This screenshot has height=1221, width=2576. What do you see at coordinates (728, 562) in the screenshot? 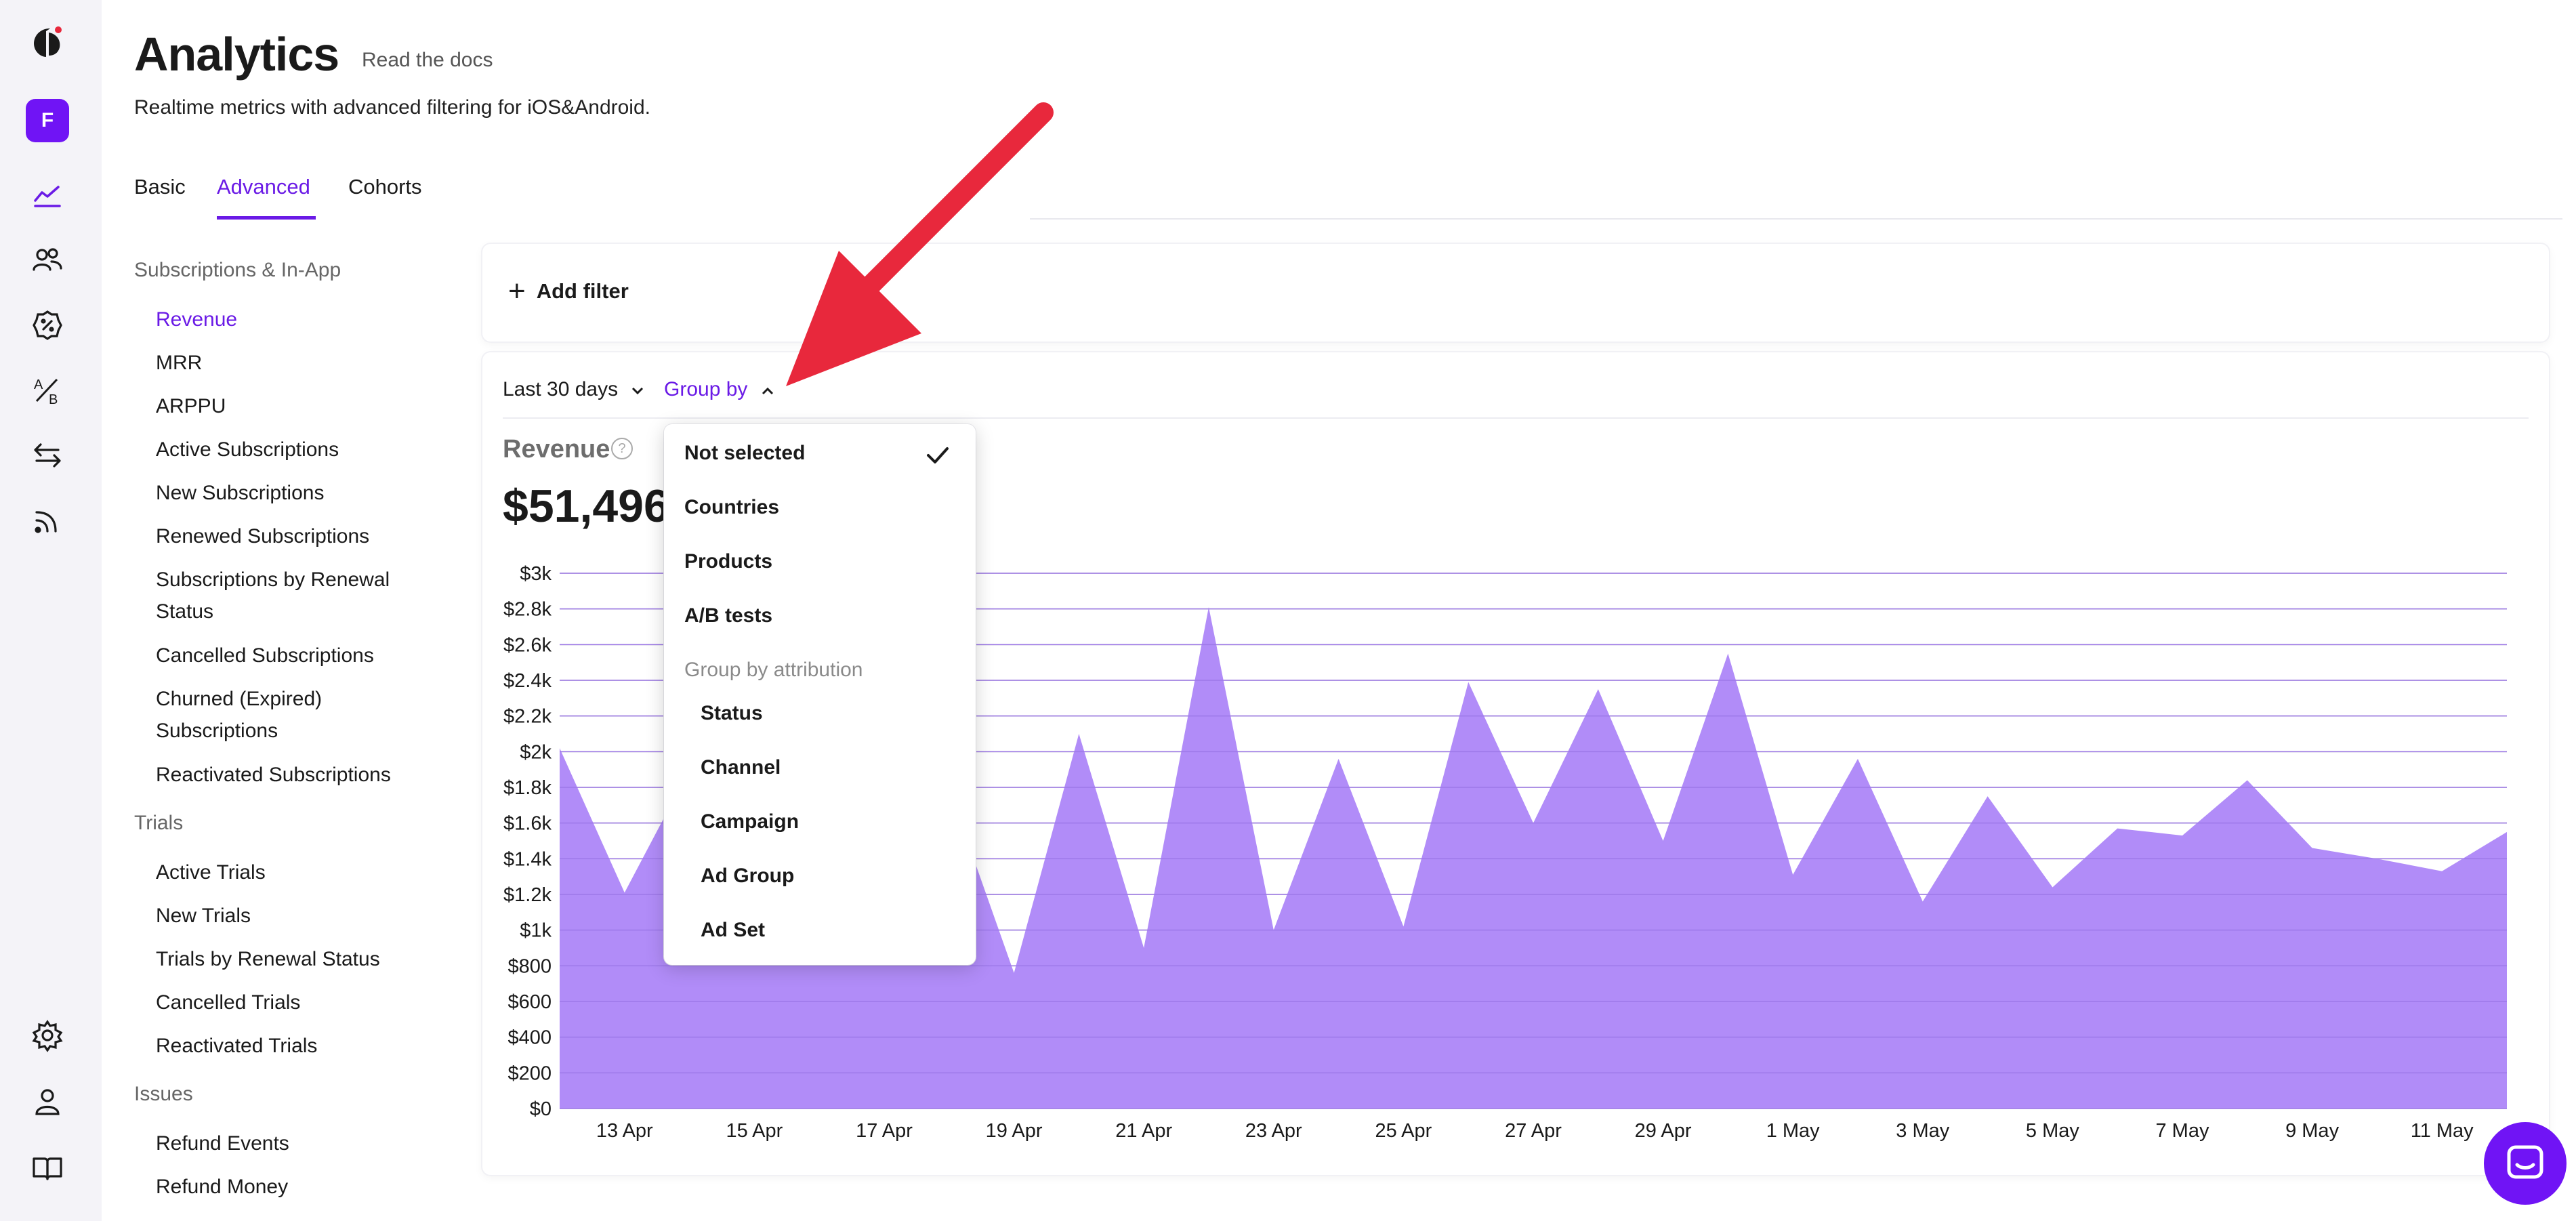
I see `dropdown-option-products: Products` at bounding box center [728, 562].